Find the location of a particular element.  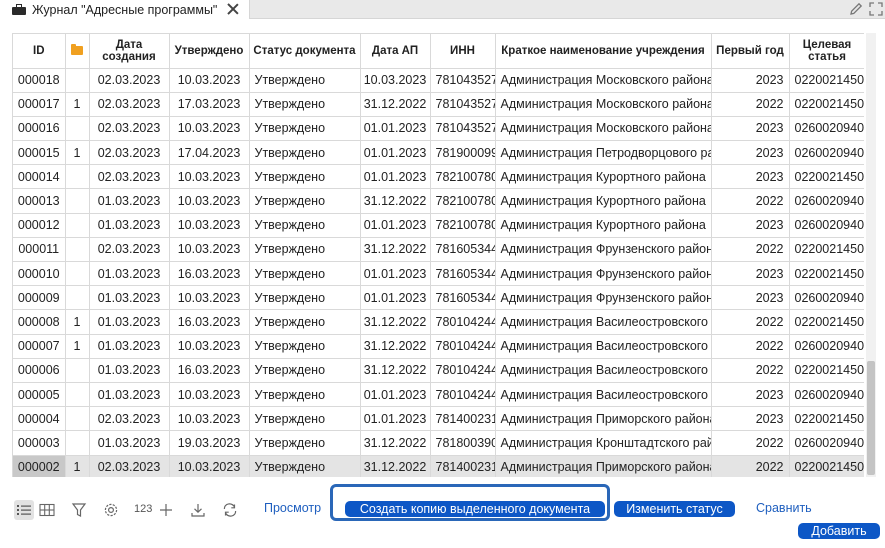

add-button: Добавить is located at coordinates (839, 531).